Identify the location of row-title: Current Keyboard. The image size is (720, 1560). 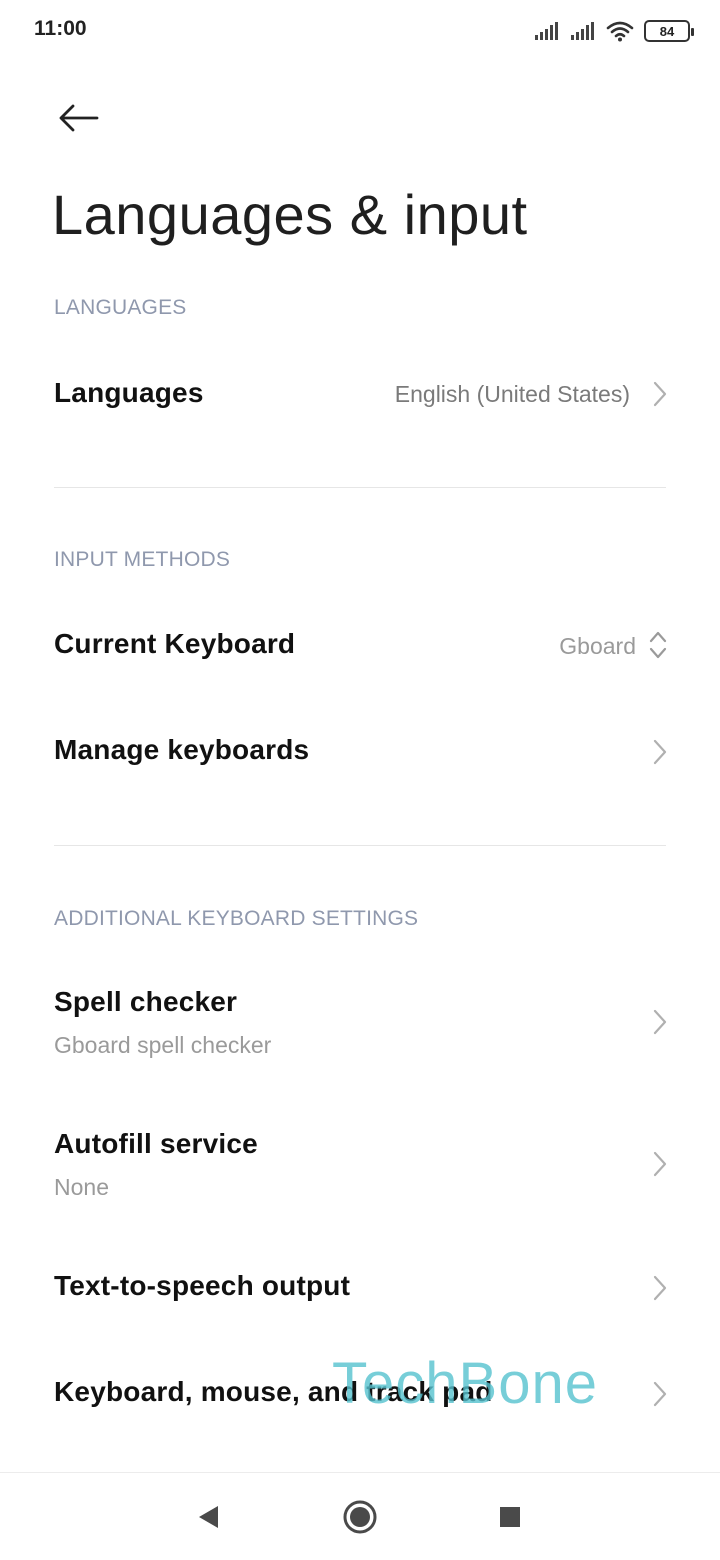
(175, 643).